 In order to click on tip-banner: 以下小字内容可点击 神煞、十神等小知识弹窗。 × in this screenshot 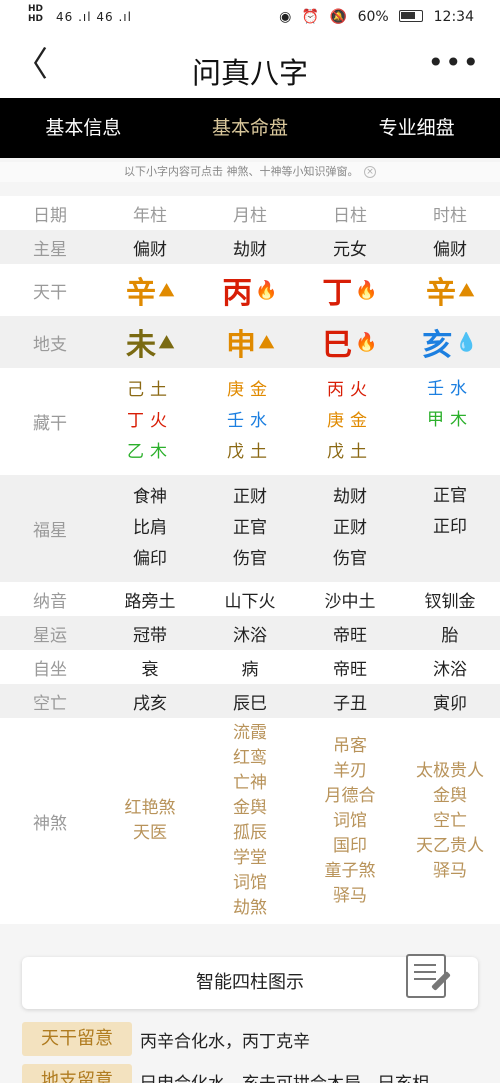, I will do `click(250, 172)`.